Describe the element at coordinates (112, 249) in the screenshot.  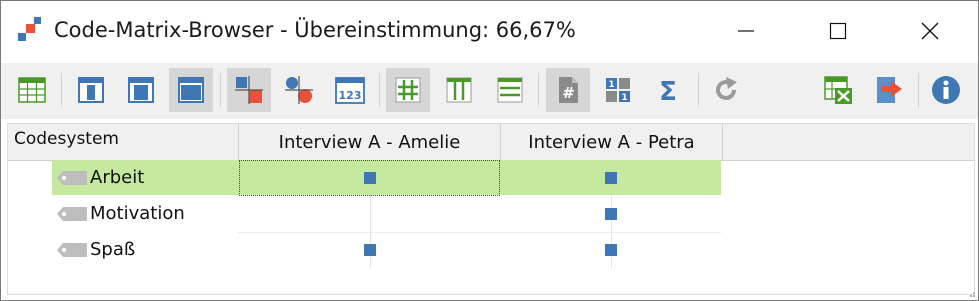
I see `code-label-spass: Spaß` at that location.